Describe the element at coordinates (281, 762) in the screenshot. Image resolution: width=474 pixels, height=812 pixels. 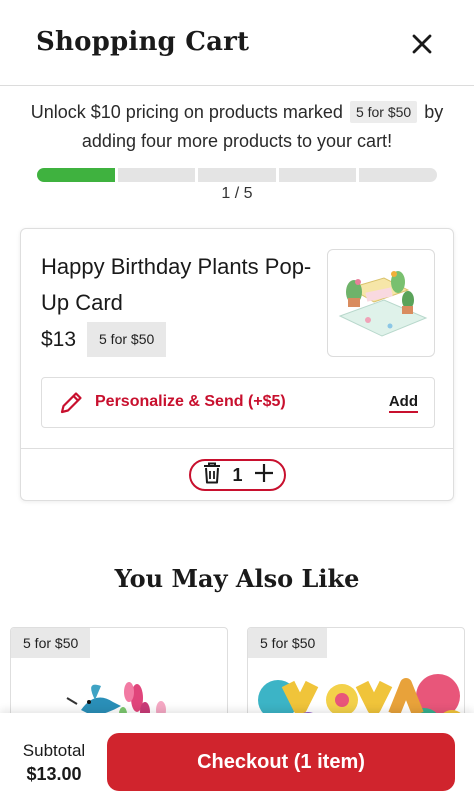
I see `checkout-button: Checkout (1 item)` at that location.